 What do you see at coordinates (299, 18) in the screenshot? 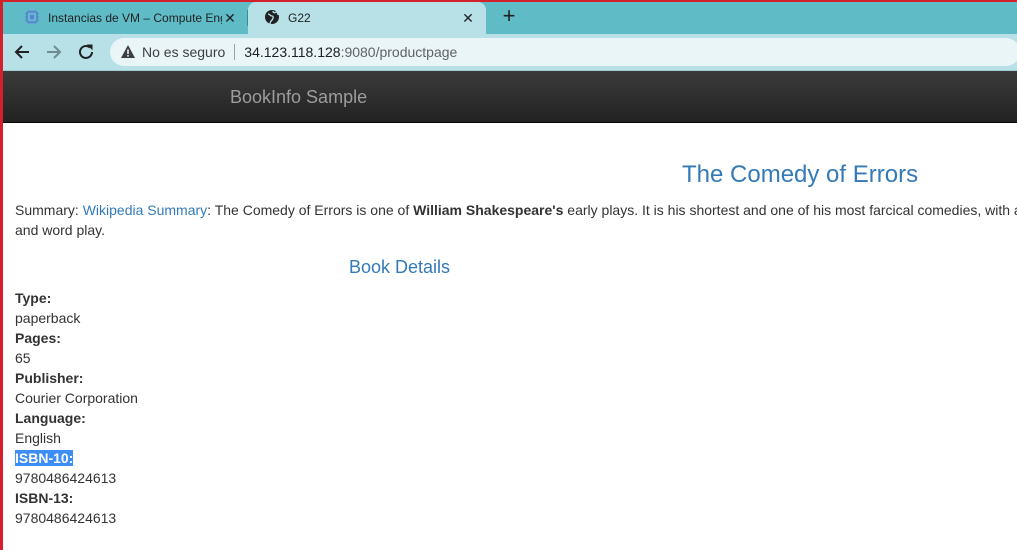
I see `tab-title: G22` at bounding box center [299, 18].